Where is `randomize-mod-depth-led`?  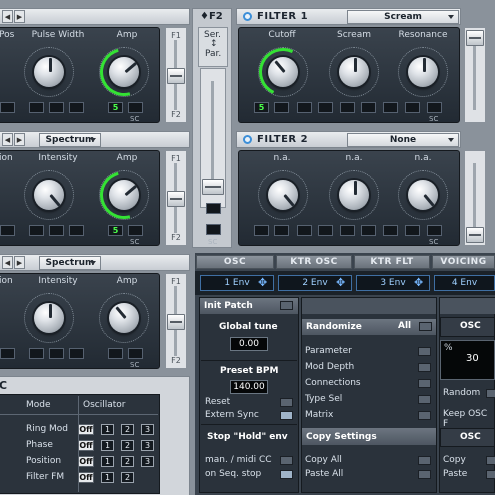
randomize-mod-depth-led is located at coordinates (424, 367).